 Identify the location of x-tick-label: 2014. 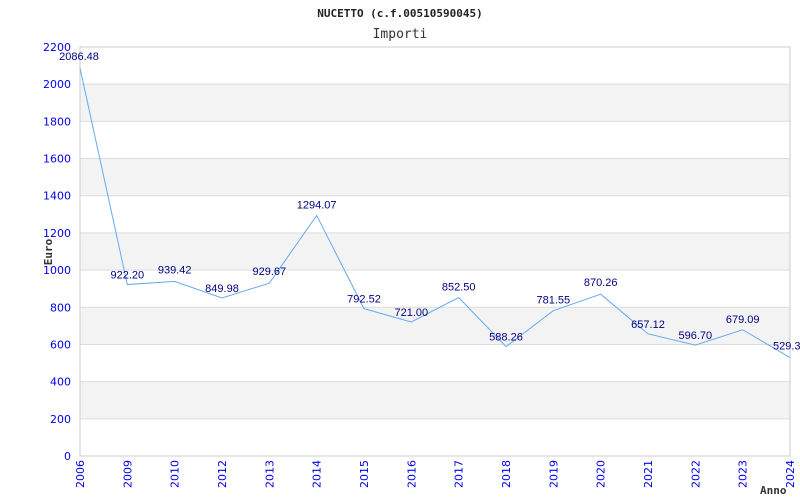
(317, 474).